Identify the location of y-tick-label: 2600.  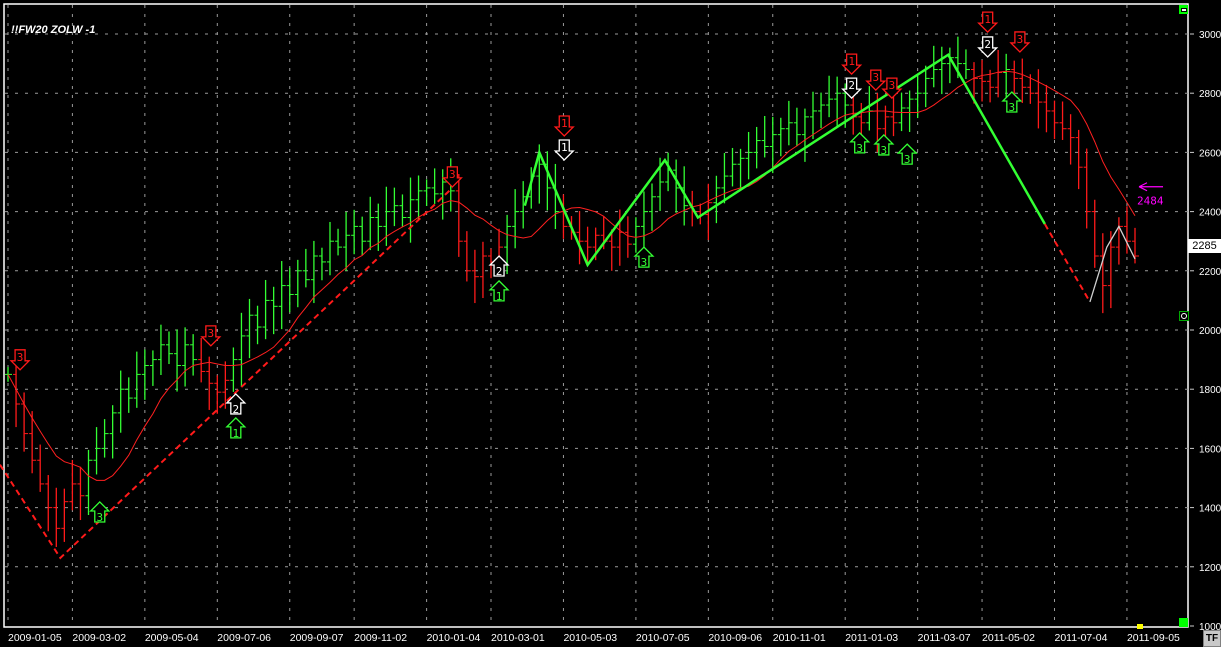
(1210, 153).